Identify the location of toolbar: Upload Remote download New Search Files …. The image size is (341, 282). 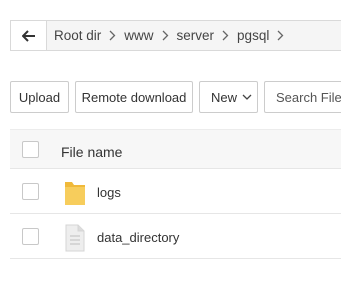
(175, 97).